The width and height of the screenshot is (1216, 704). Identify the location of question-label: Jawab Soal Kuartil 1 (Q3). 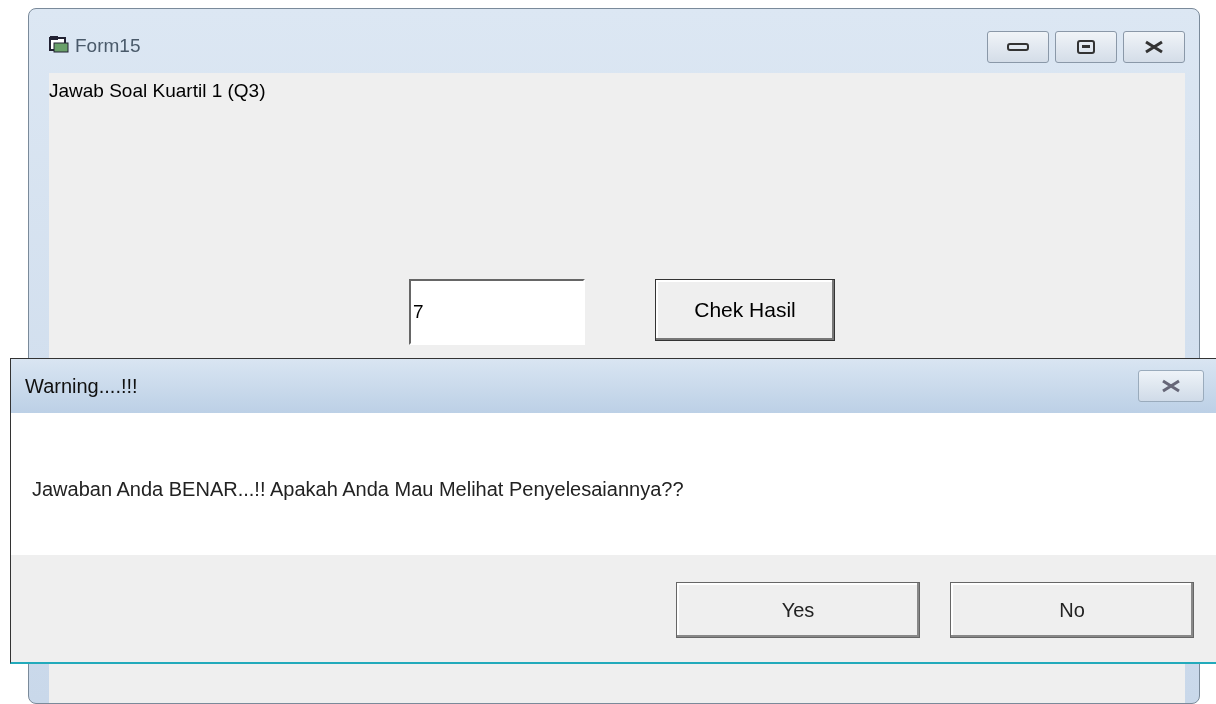
(157, 91).